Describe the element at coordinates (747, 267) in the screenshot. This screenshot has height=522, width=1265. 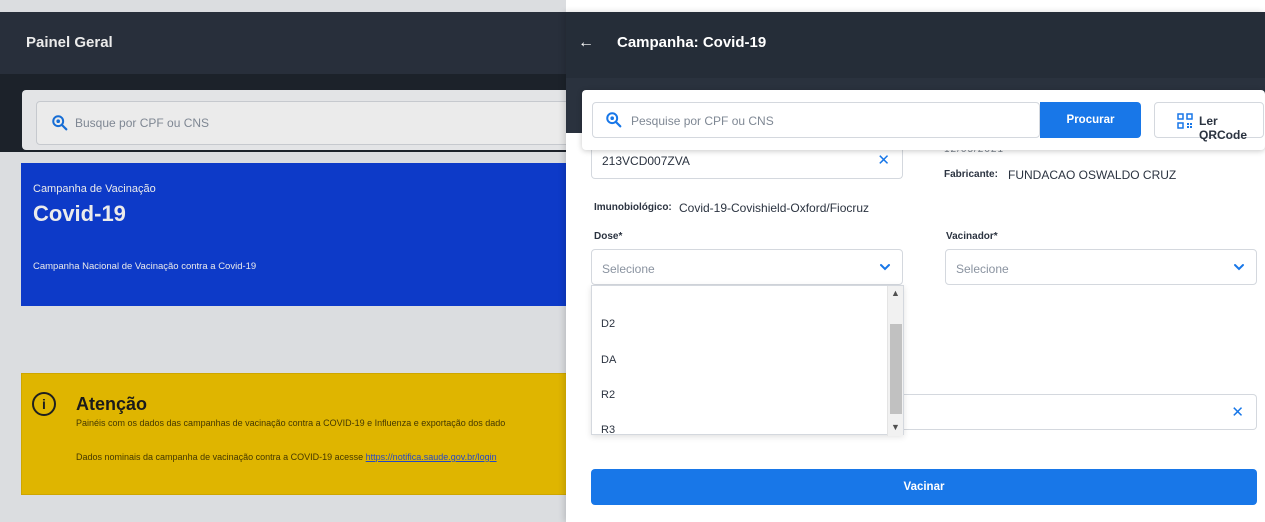
I see `dose-select: Selecione` at that location.